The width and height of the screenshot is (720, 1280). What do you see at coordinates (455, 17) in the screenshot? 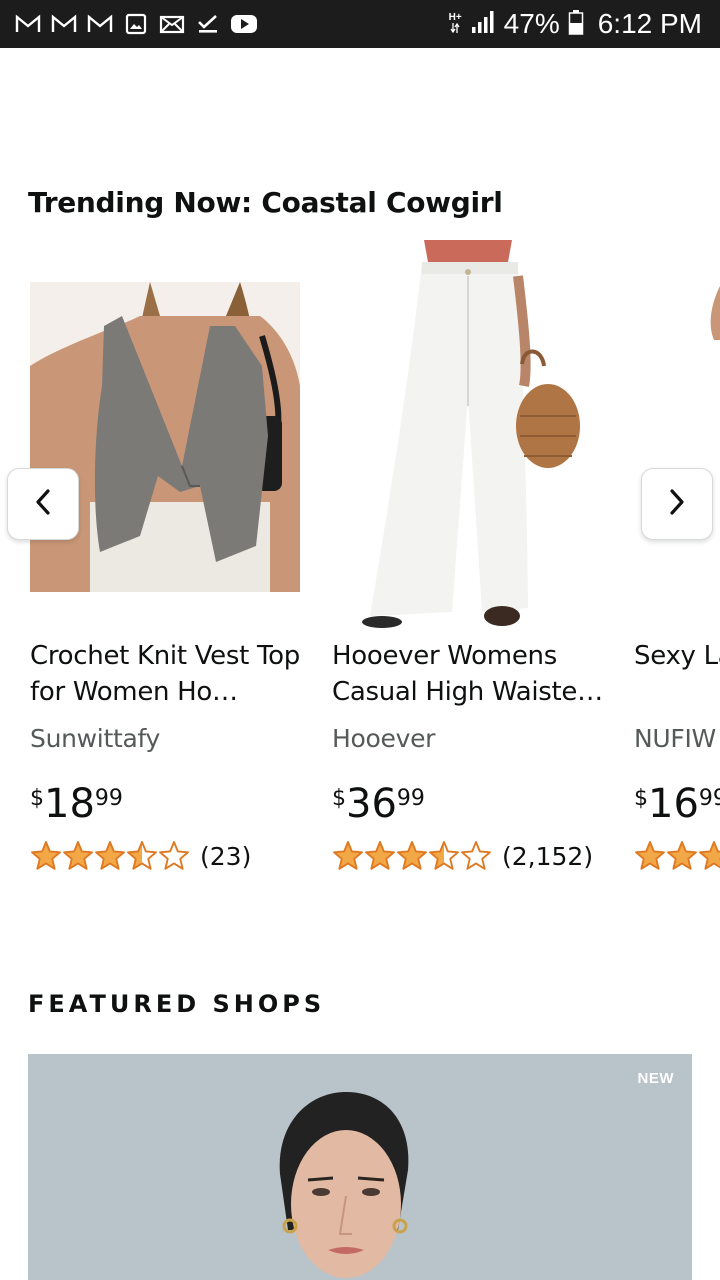
I see `network-type-label: H+` at bounding box center [455, 17].